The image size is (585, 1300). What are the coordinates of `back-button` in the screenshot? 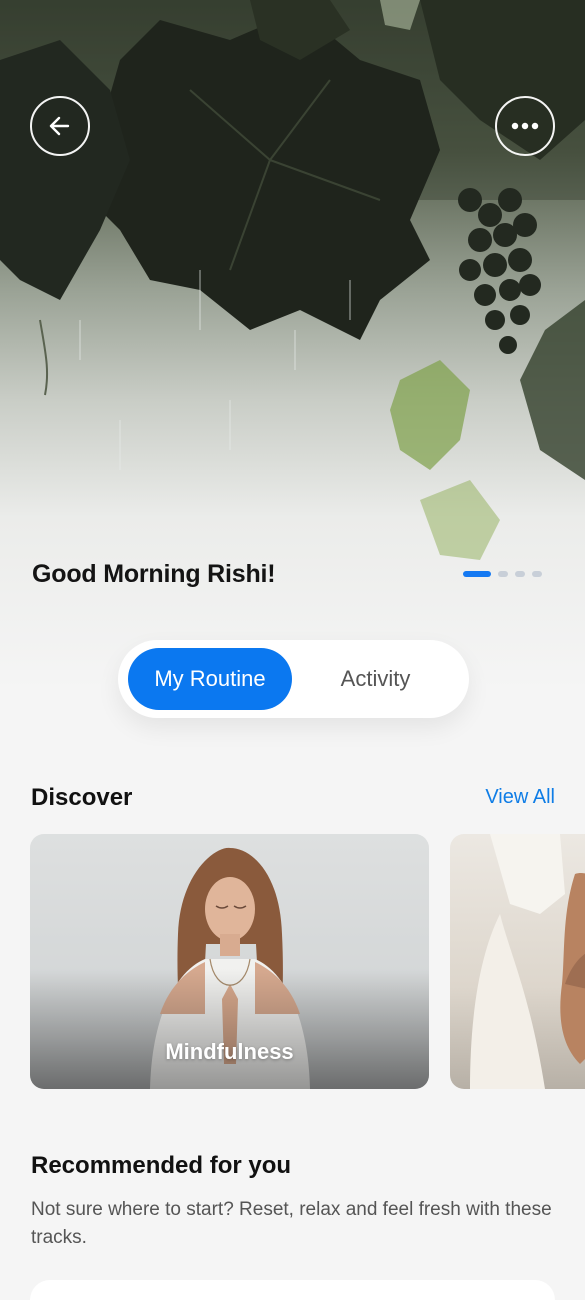 It's located at (60, 126).